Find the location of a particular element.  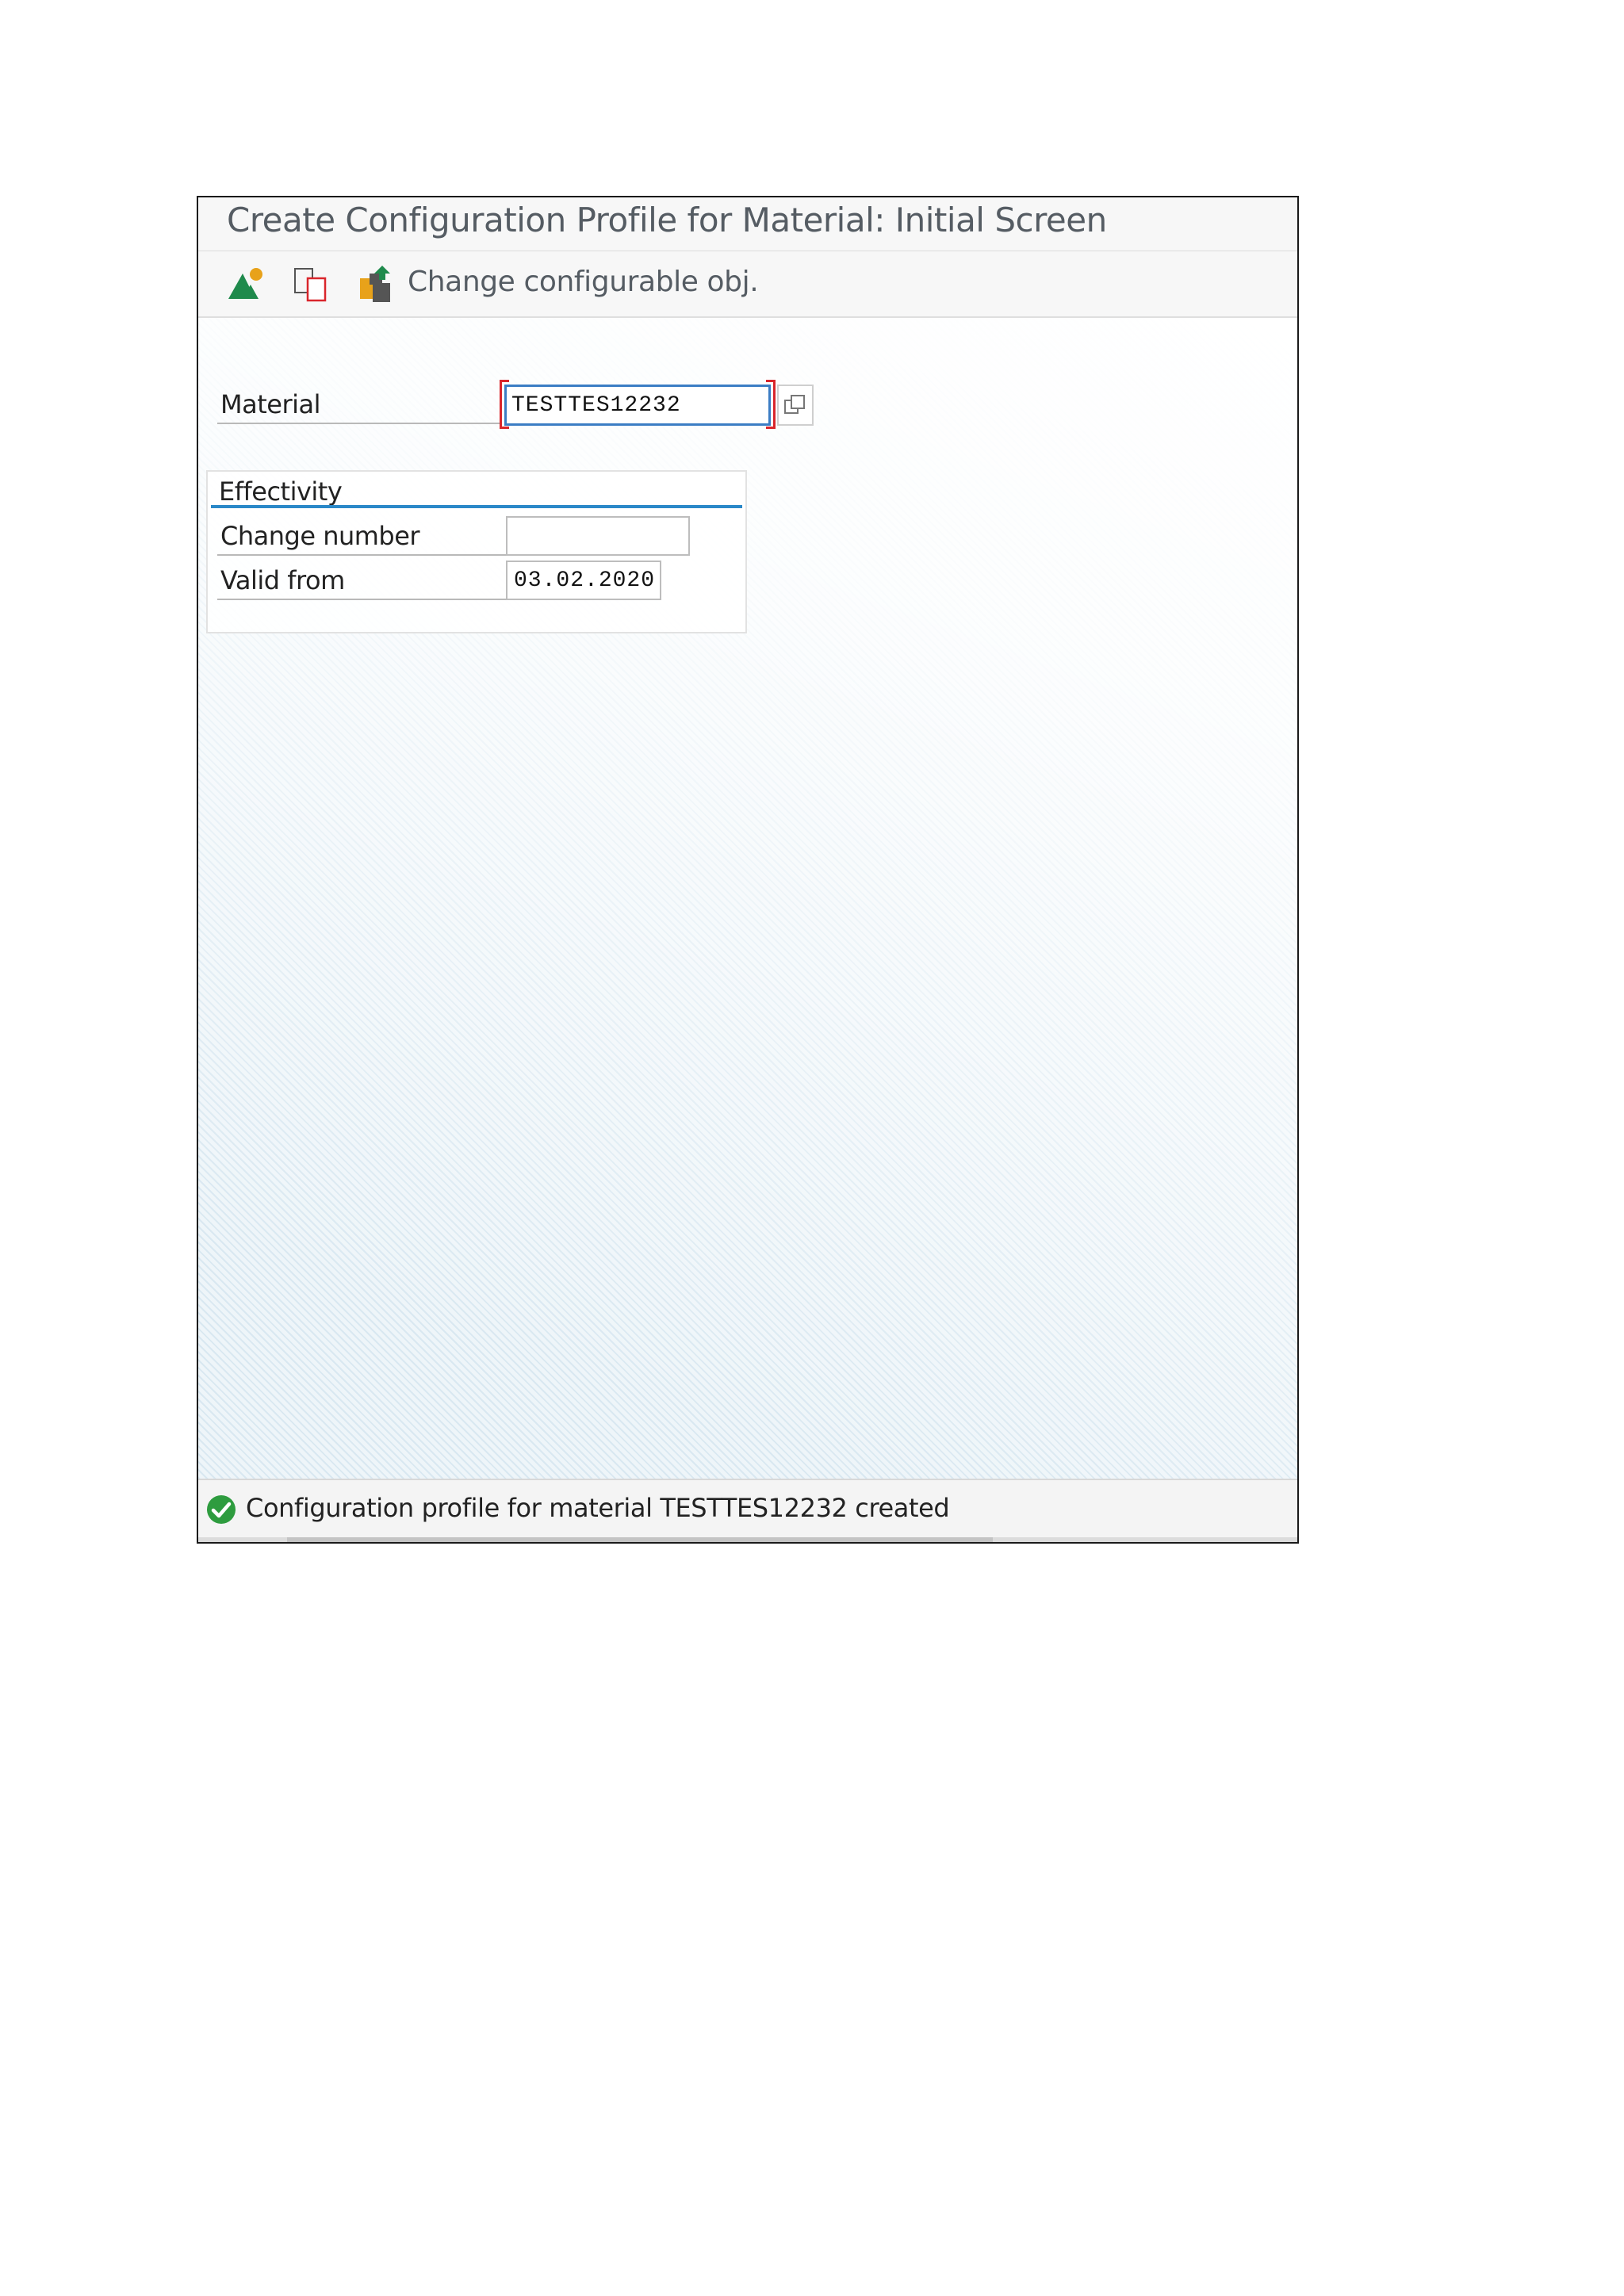

change-number-underline is located at coordinates (362, 555).